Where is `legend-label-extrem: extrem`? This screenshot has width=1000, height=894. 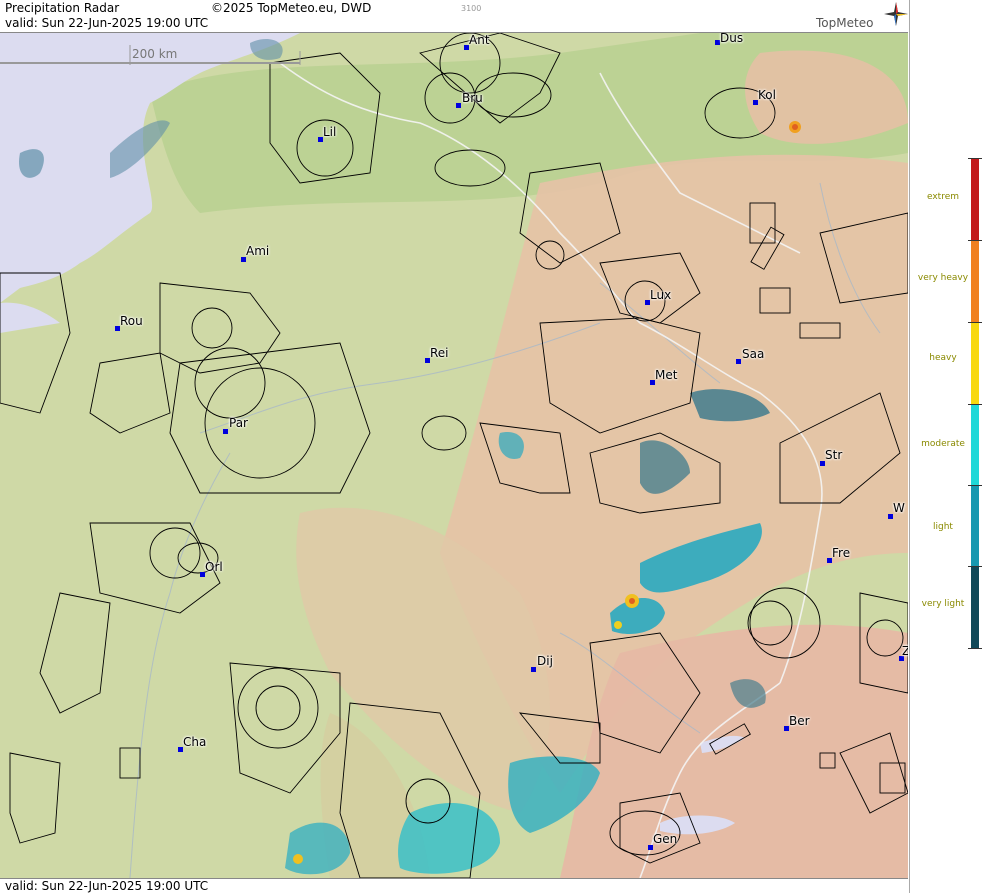
legend-label-extrem: extrem is located at coordinates (943, 197).